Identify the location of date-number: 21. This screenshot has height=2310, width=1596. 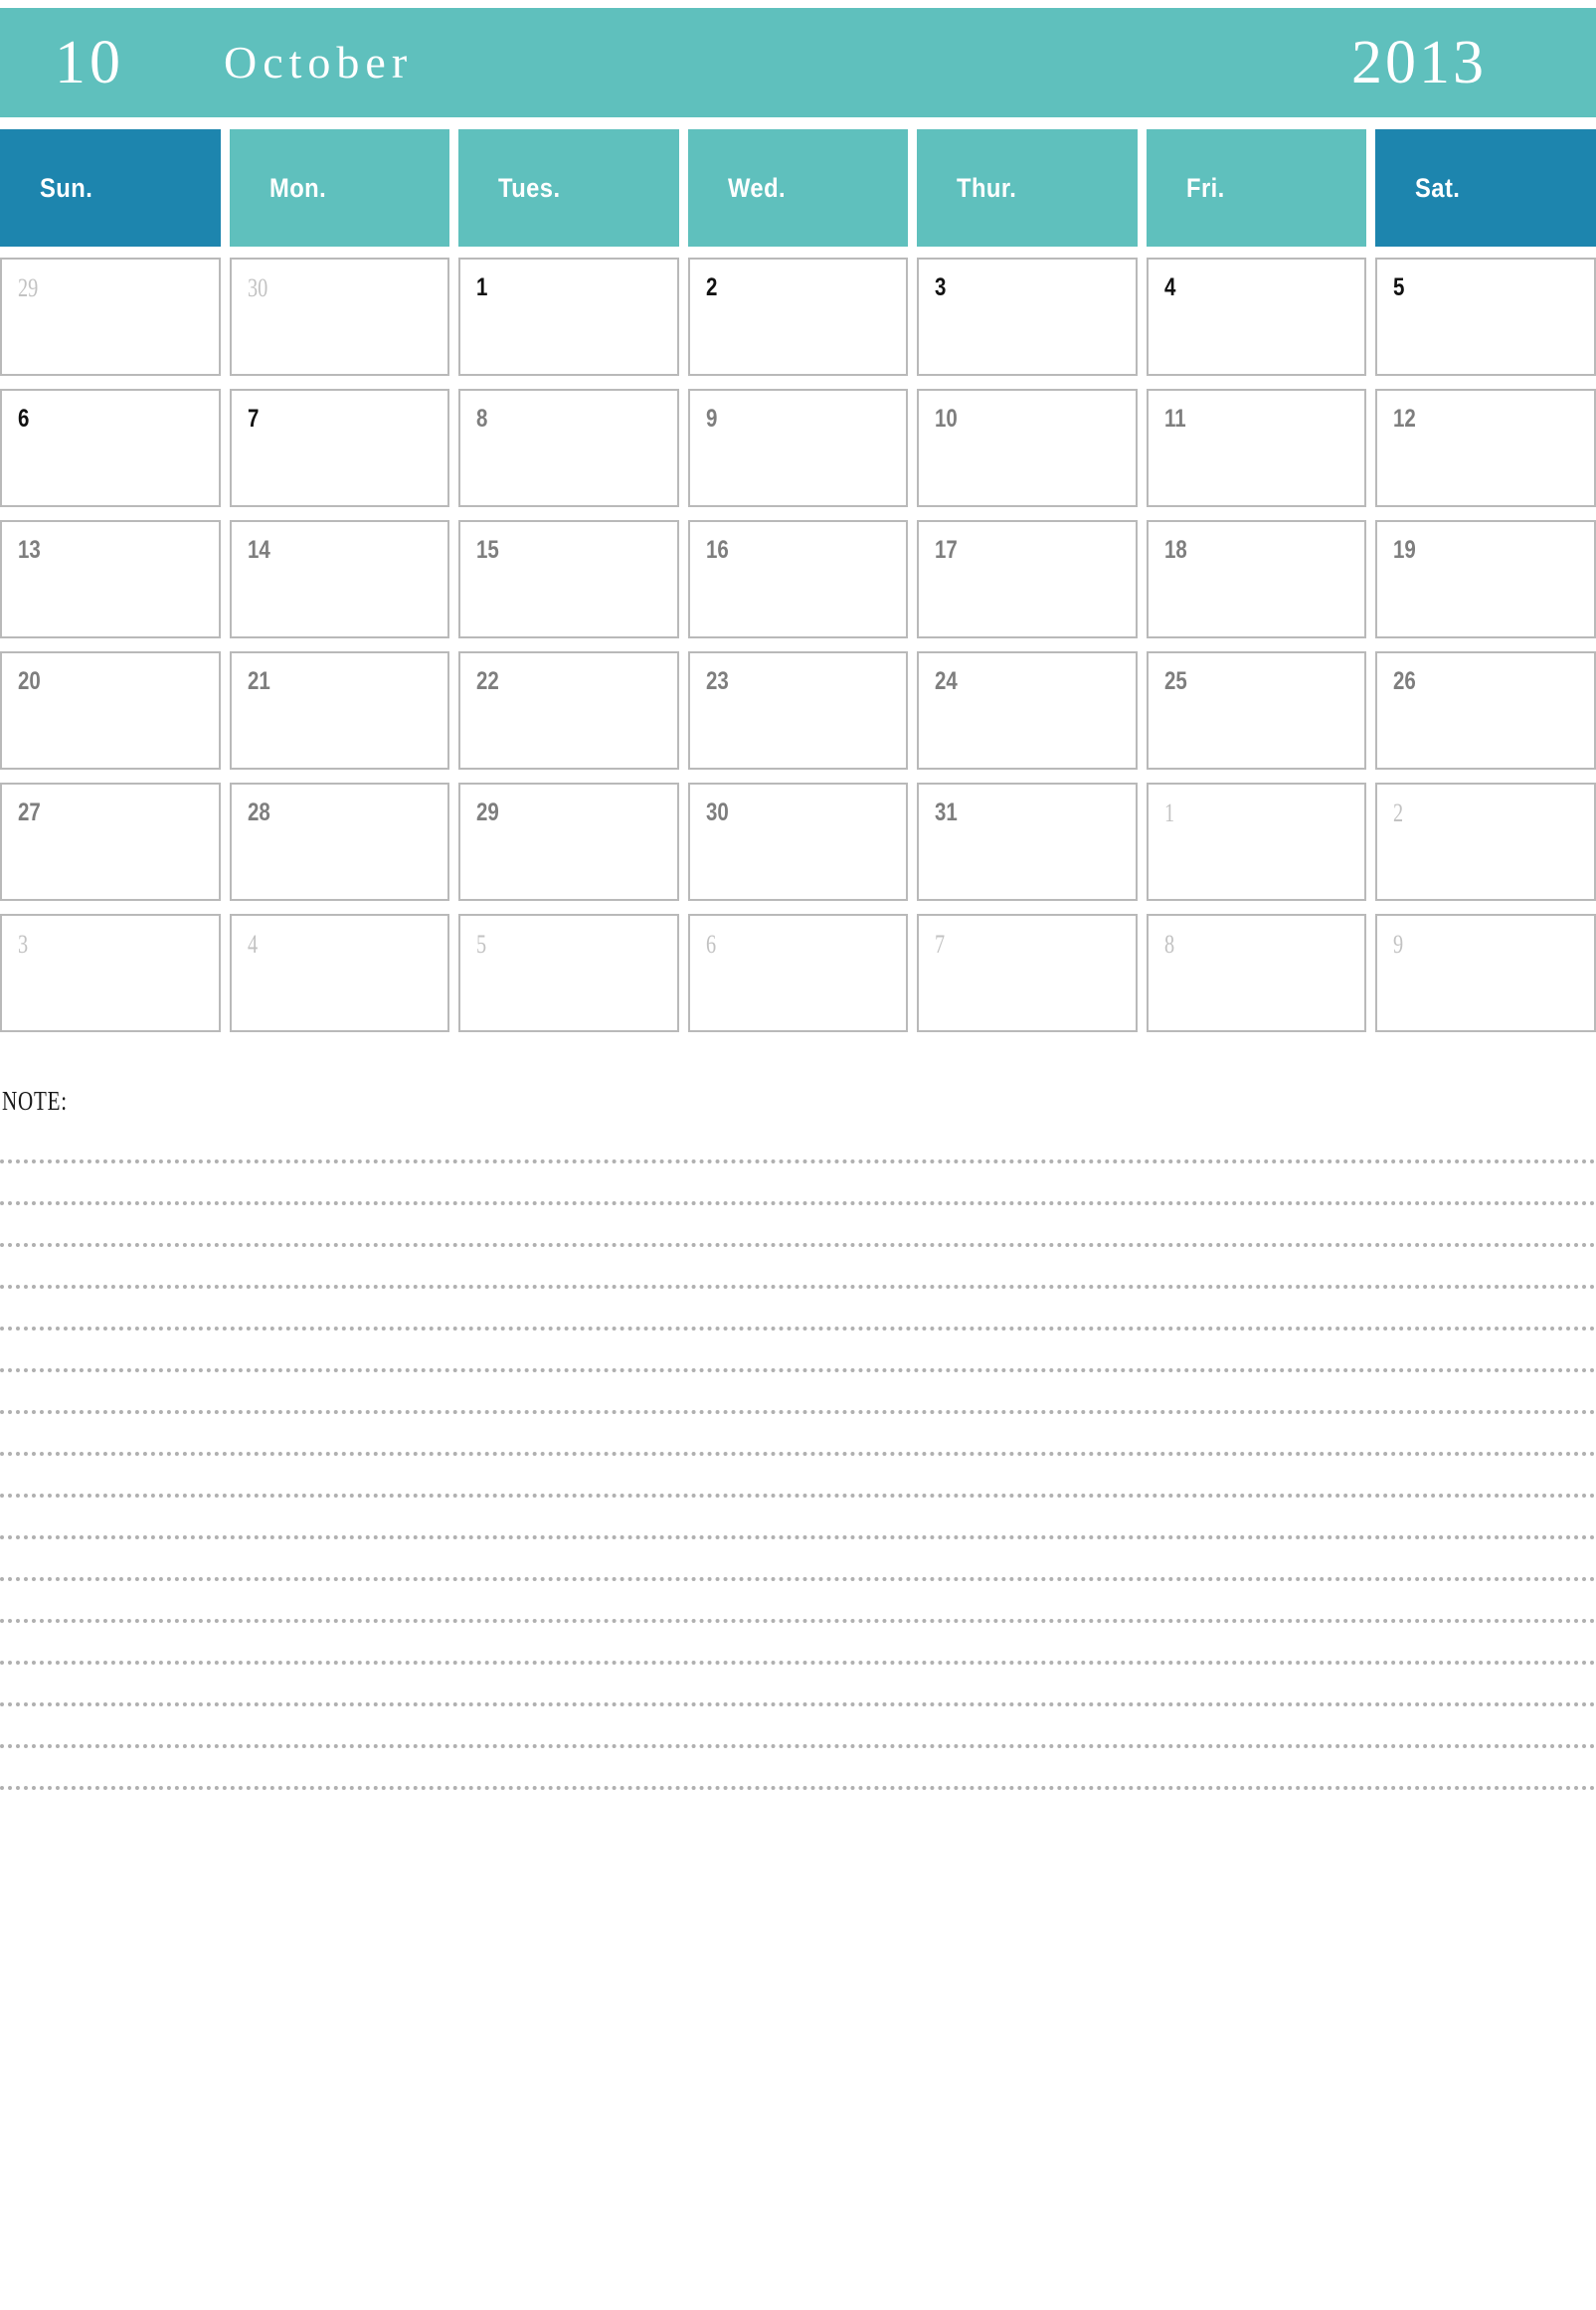
(259, 681).